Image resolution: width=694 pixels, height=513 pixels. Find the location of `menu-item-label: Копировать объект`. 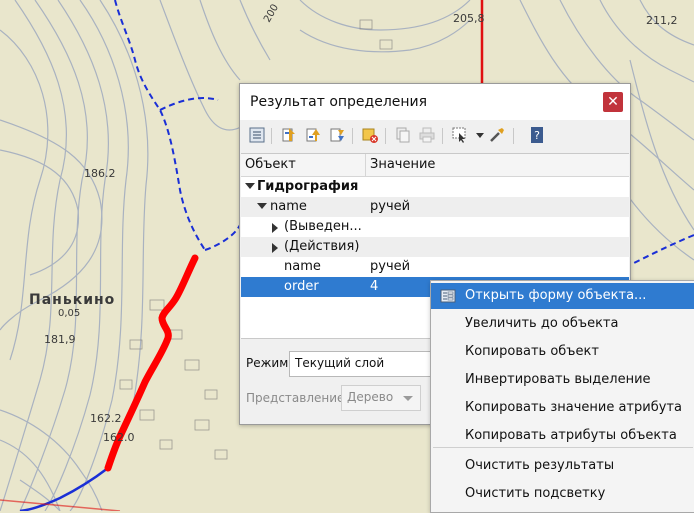

menu-item-label: Копировать объект is located at coordinates (532, 351).